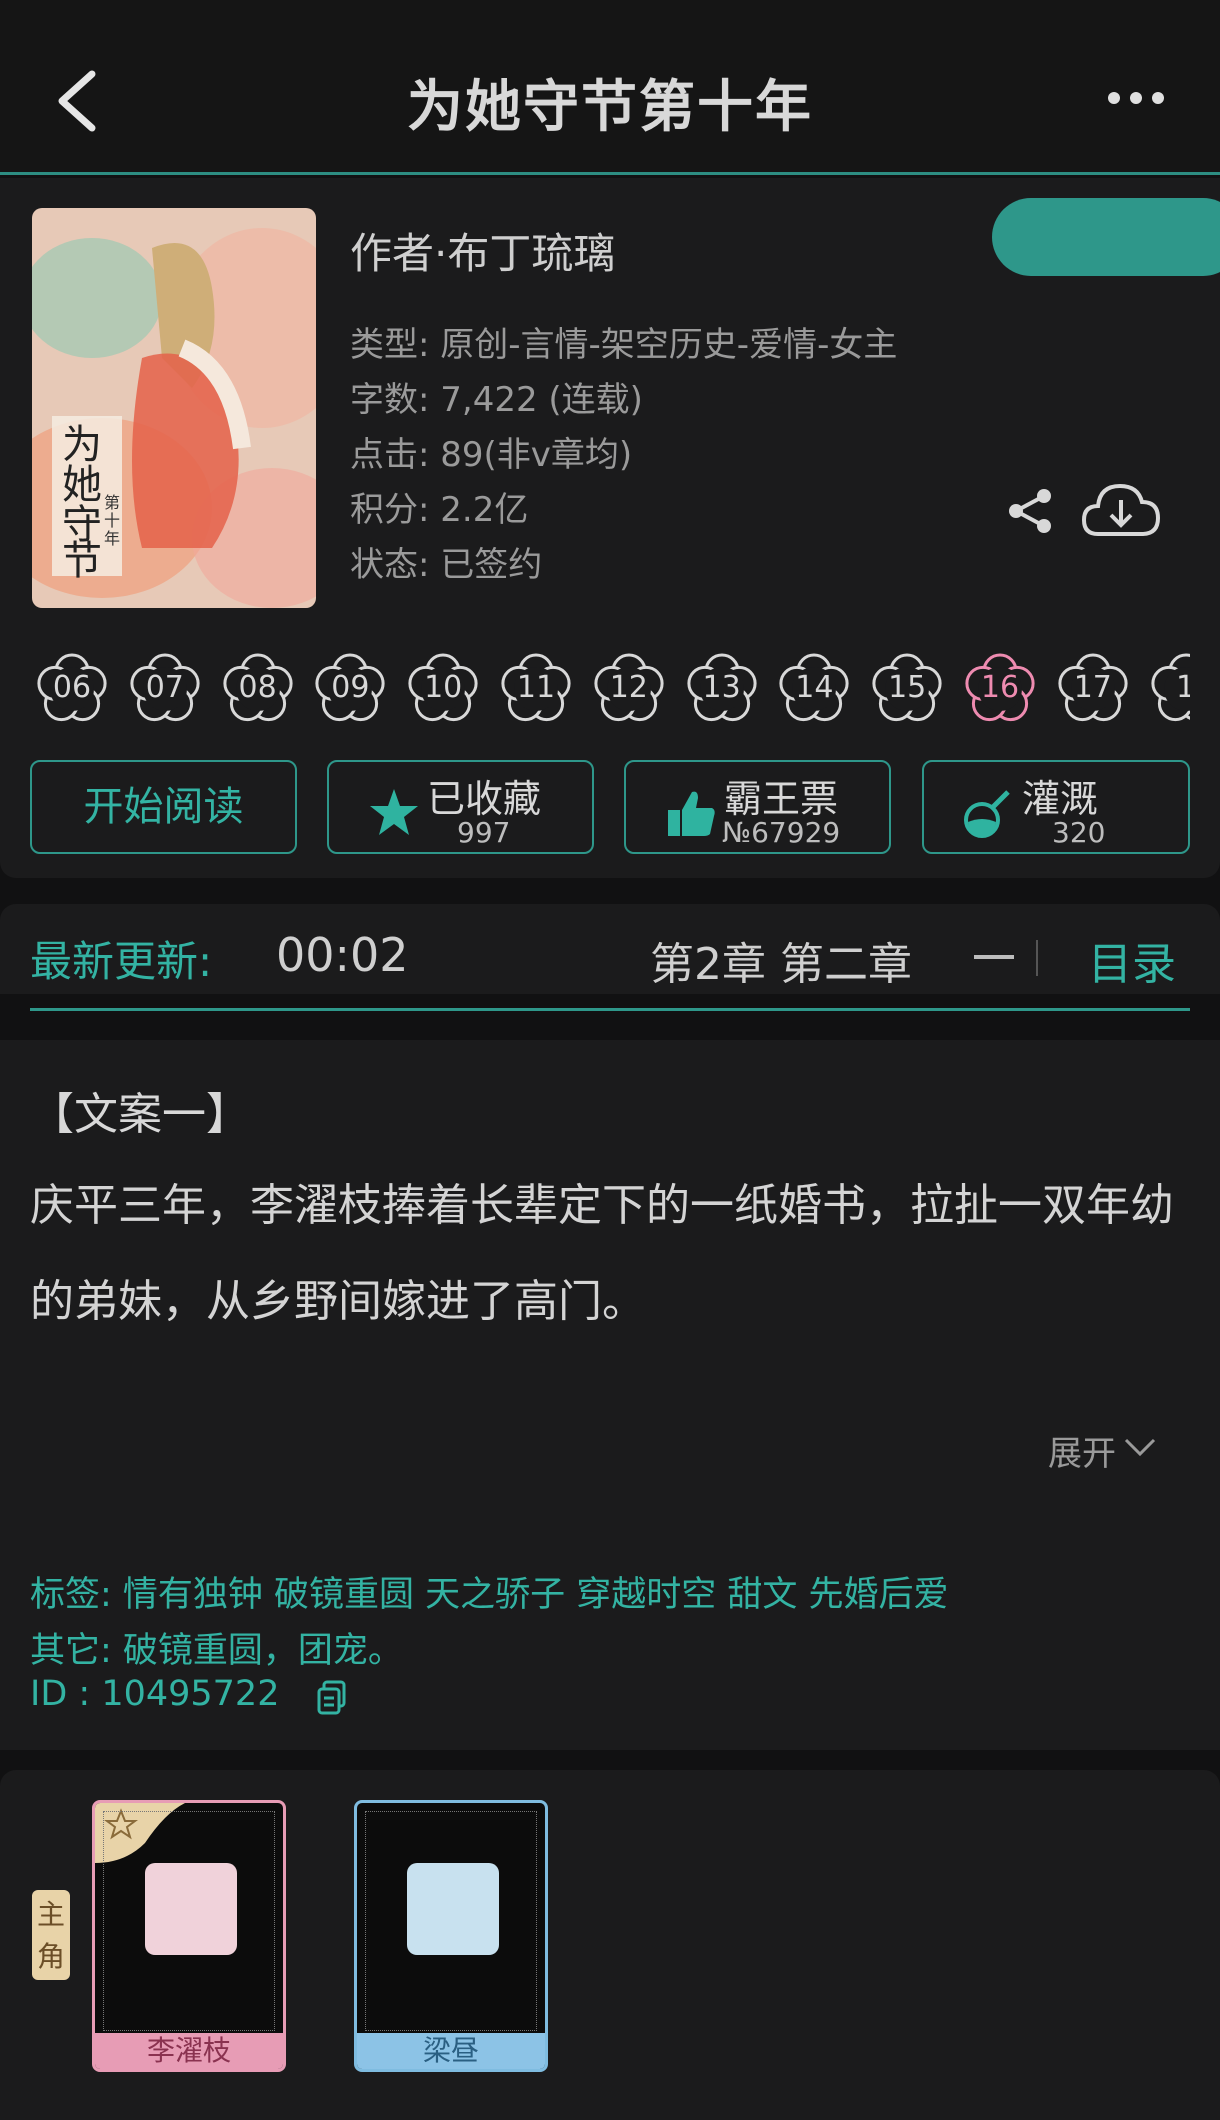 Image resolution: width=1220 pixels, height=2120 pixels. Describe the element at coordinates (994, 957) in the screenshot. I see `scroll-dash` at that location.